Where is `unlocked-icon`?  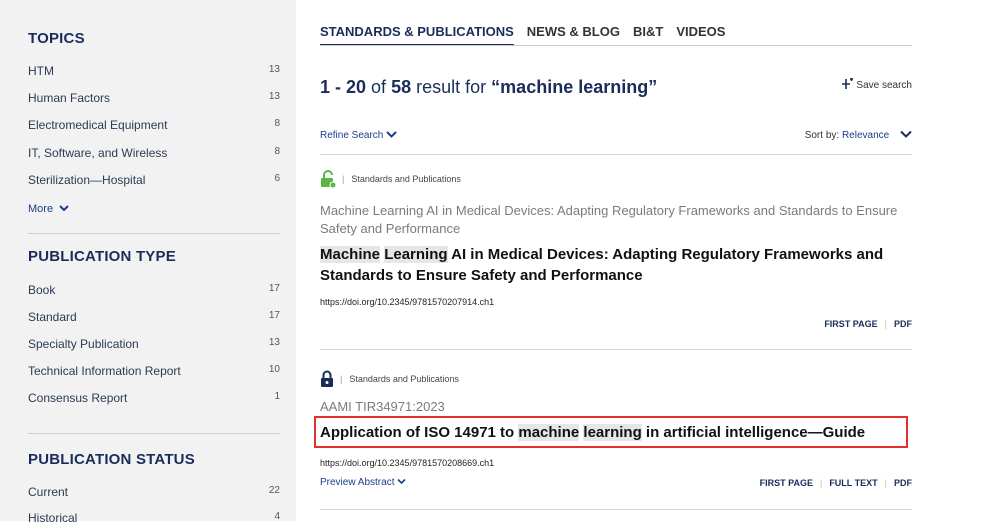 unlocked-icon is located at coordinates (328, 179).